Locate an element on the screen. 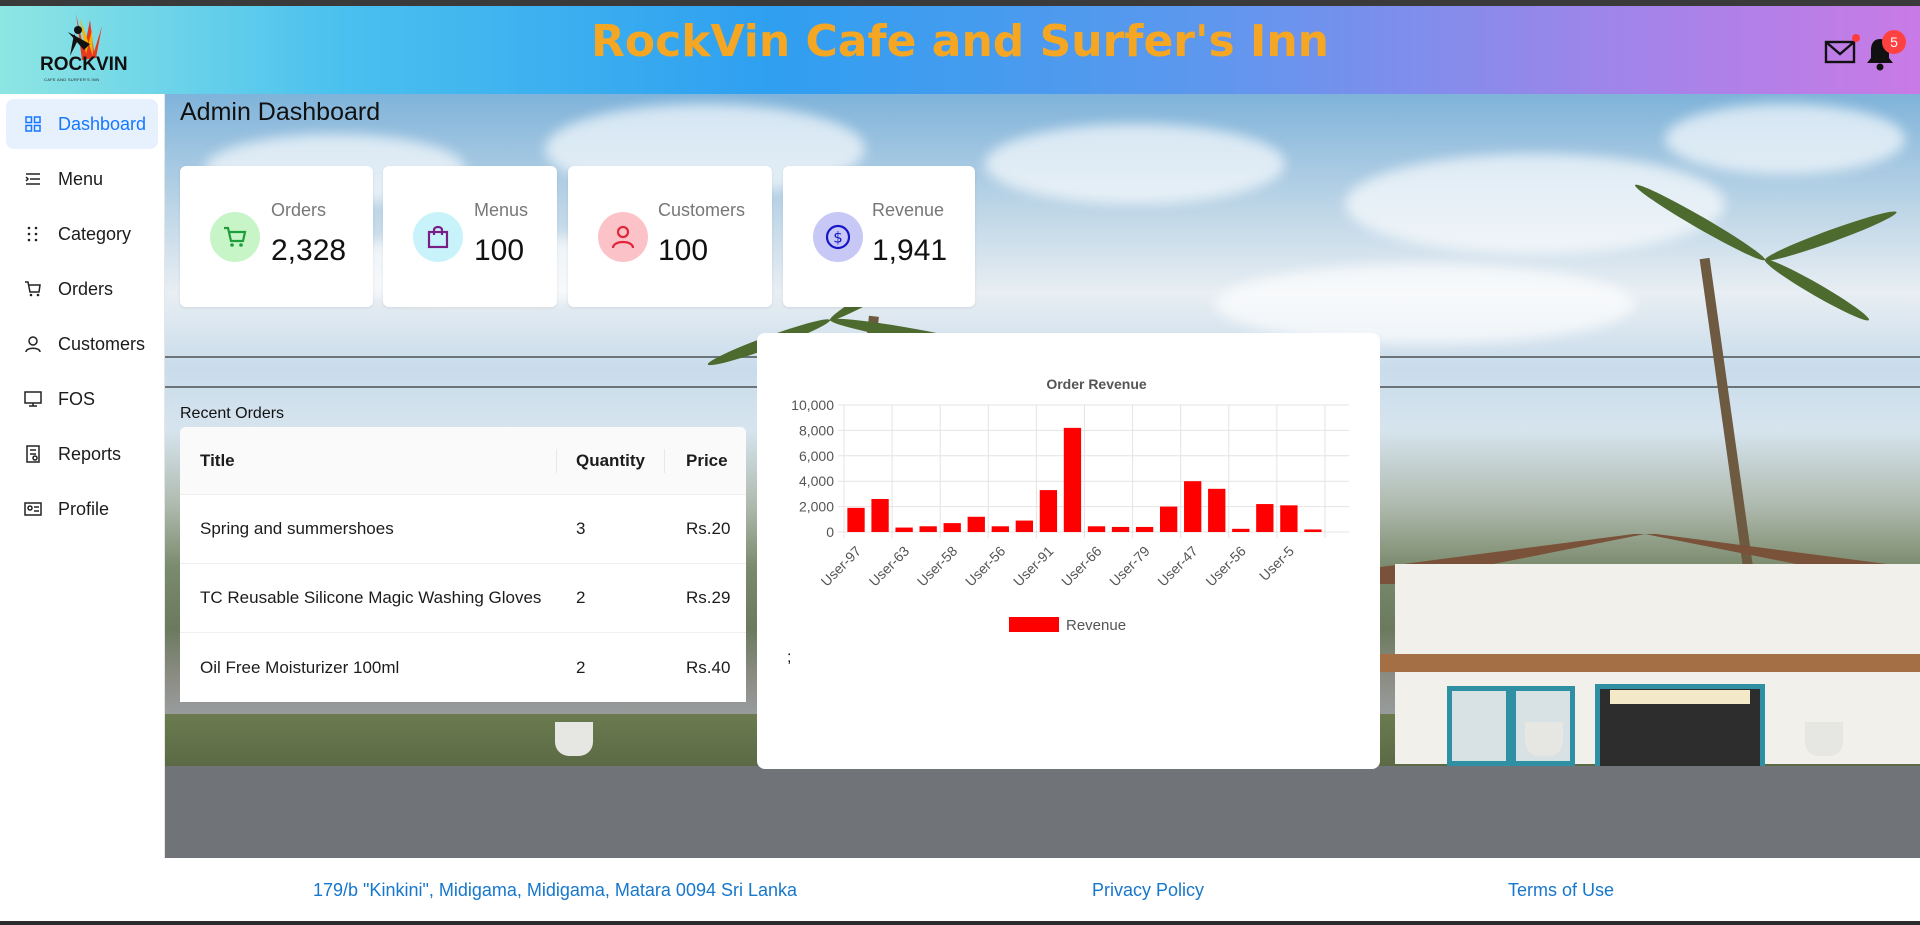 The width and height of the screenshot is (1920, 925). recent-orders-label: Recent Orders is located at coordinates (232, 413).